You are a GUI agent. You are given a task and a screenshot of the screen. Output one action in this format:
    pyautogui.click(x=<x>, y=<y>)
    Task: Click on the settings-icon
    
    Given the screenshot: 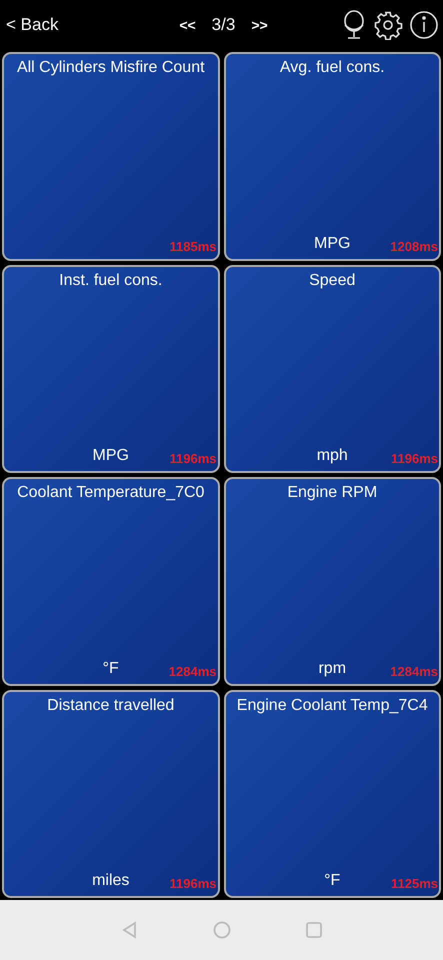 What is the action you would take?
    pyautogui.click(x=388, y=25)
    